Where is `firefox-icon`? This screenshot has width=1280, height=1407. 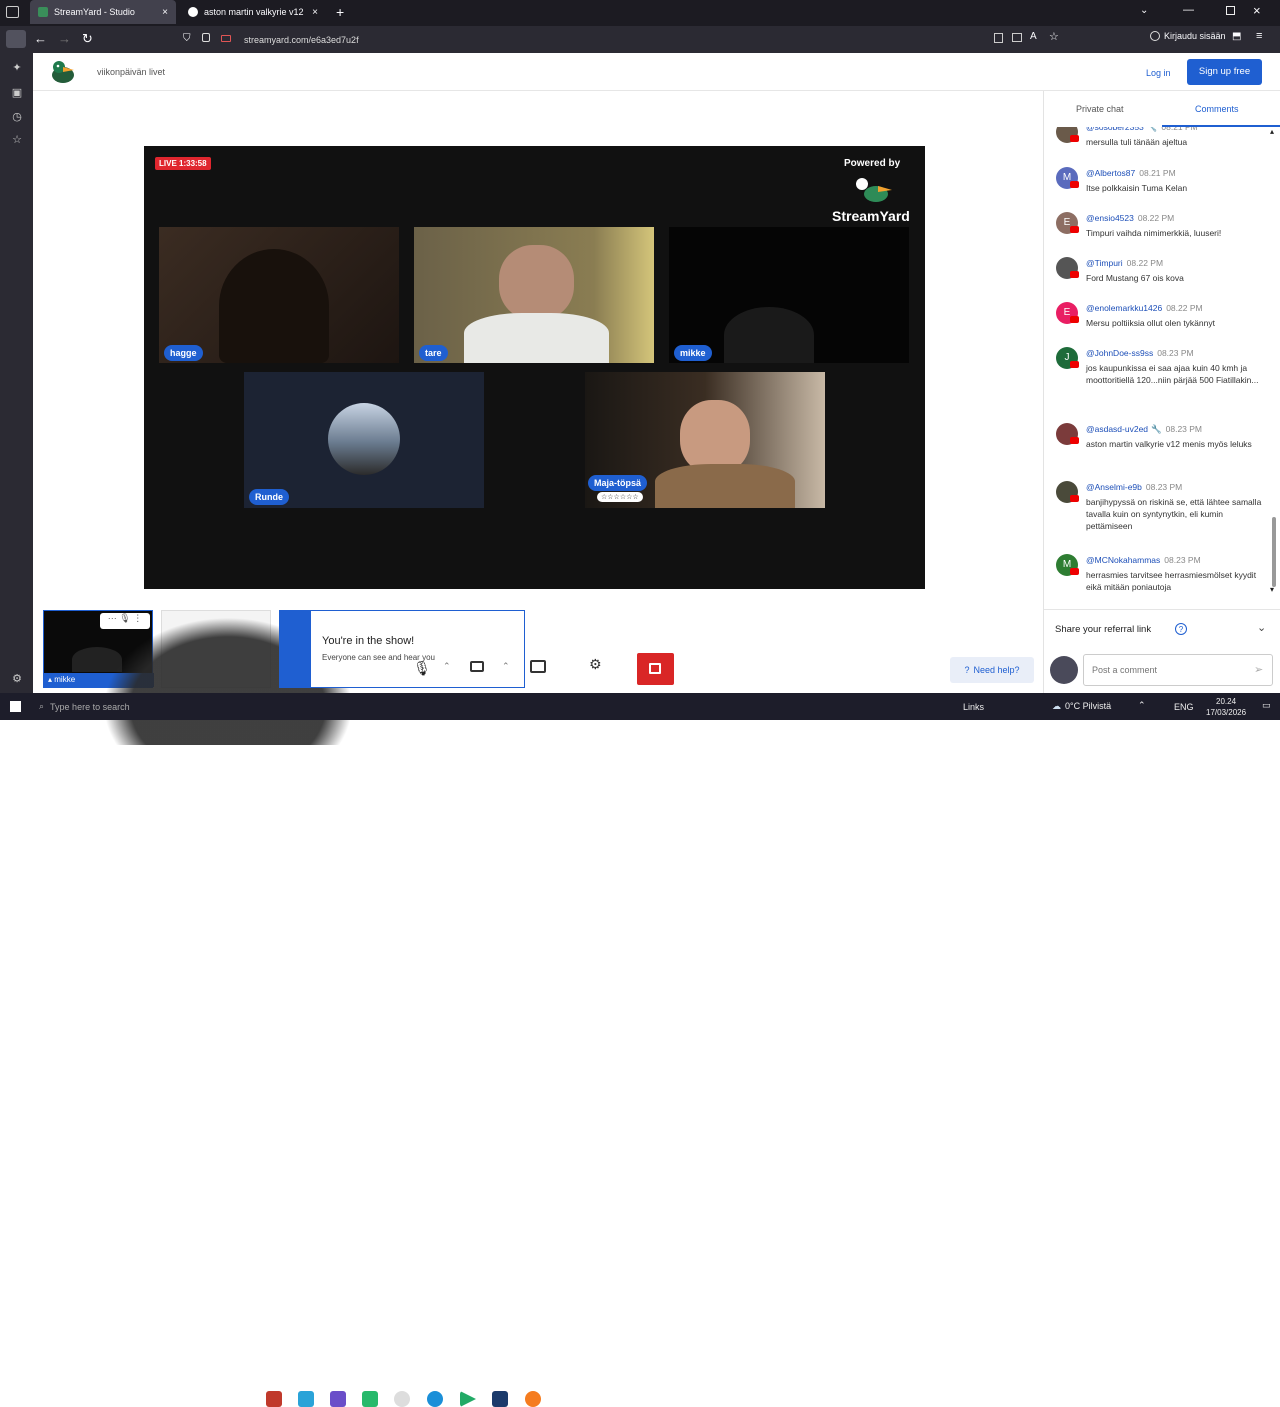 firefox-icon is located at coordinates (533, 1399).